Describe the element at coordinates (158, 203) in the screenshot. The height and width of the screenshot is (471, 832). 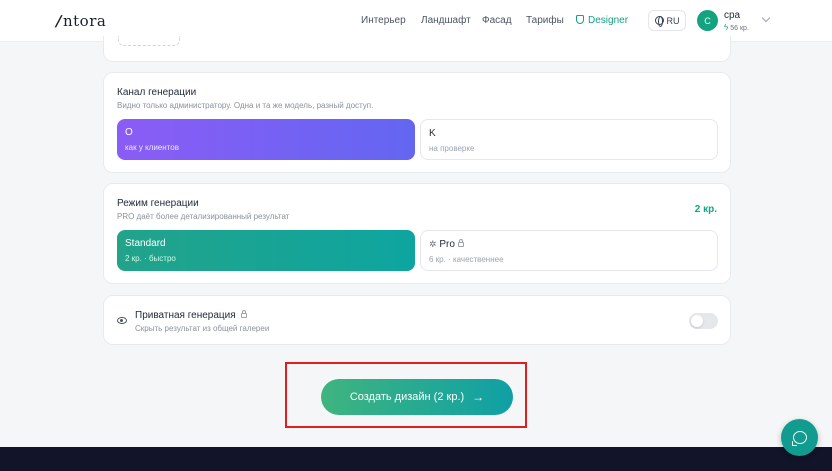
I see `mode-title: Режим генерации` at that location.